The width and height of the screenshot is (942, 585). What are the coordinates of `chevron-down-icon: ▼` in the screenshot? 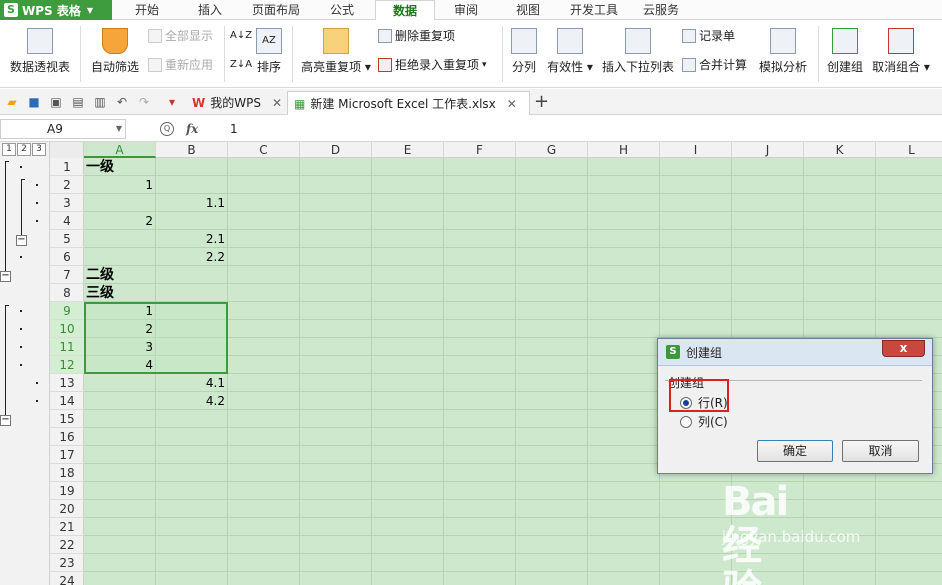 It's located at (119, 129).